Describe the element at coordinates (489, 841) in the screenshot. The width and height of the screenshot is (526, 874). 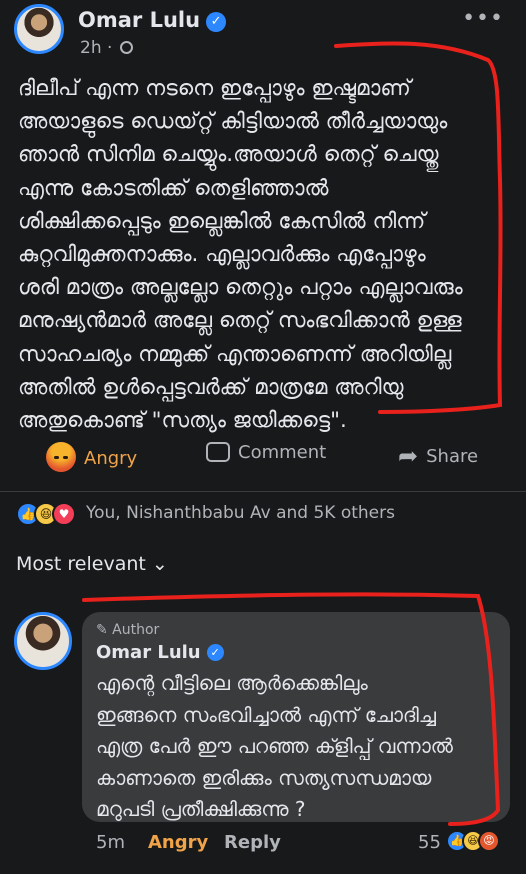
I see `angry-reaction-icon: 😡` at that location.